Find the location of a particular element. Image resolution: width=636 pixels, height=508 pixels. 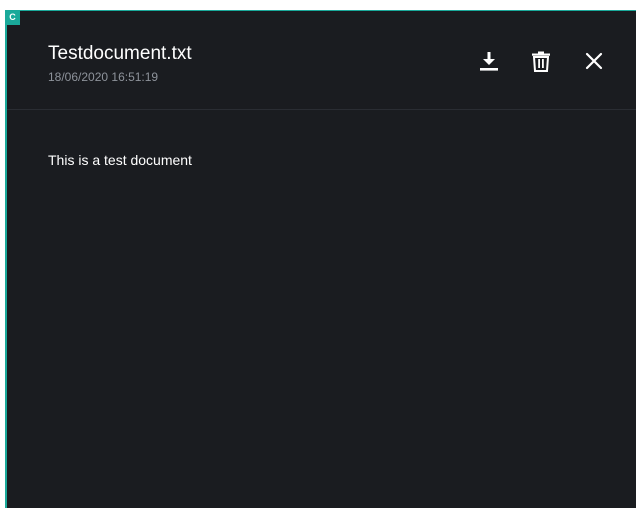

download-button is located at coordinates (489, 61).